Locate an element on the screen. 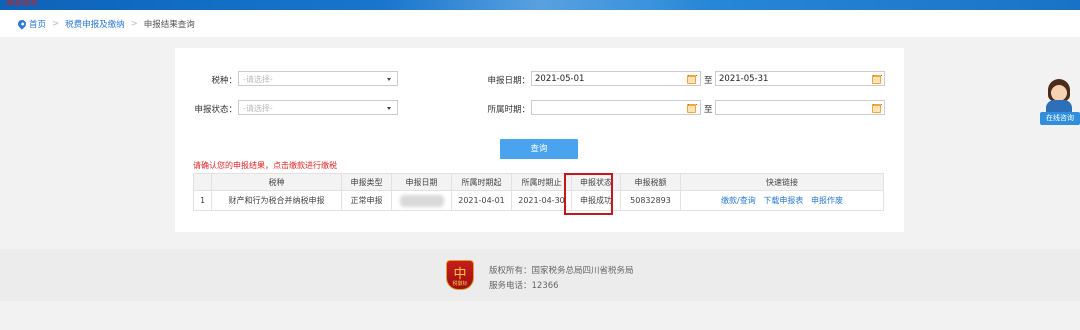 This screenshot has height=330, width=1080. cell-declare-type: 正常申报 is located at coordinates (366, 200).